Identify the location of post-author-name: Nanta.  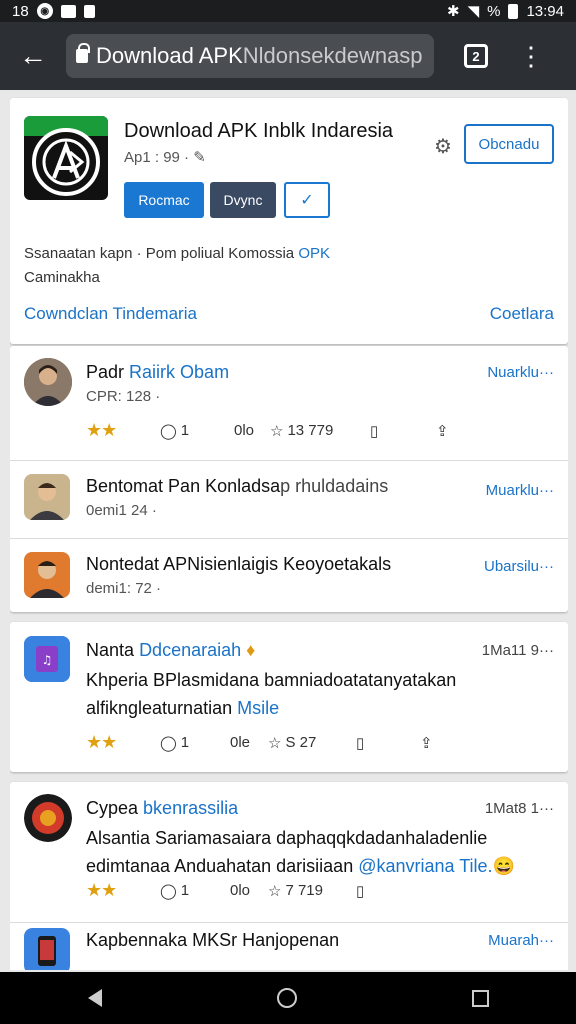
(110, 650).